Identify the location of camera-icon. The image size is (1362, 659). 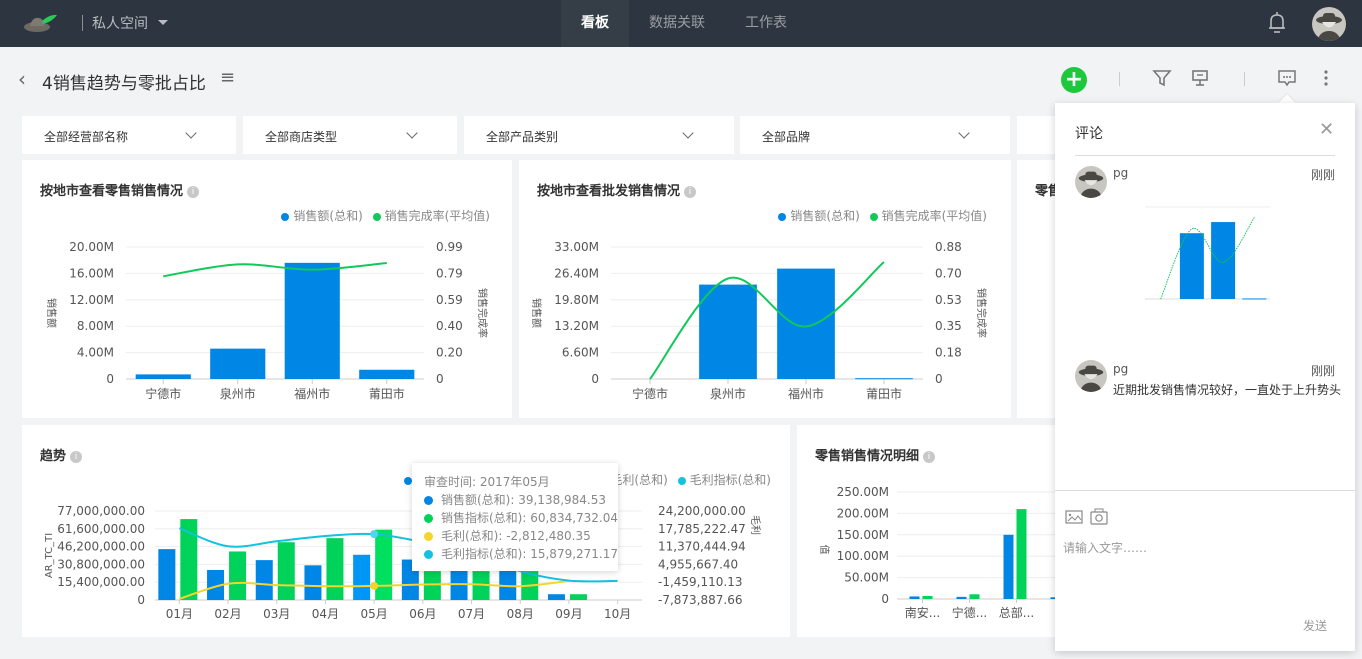
(1099, 516).